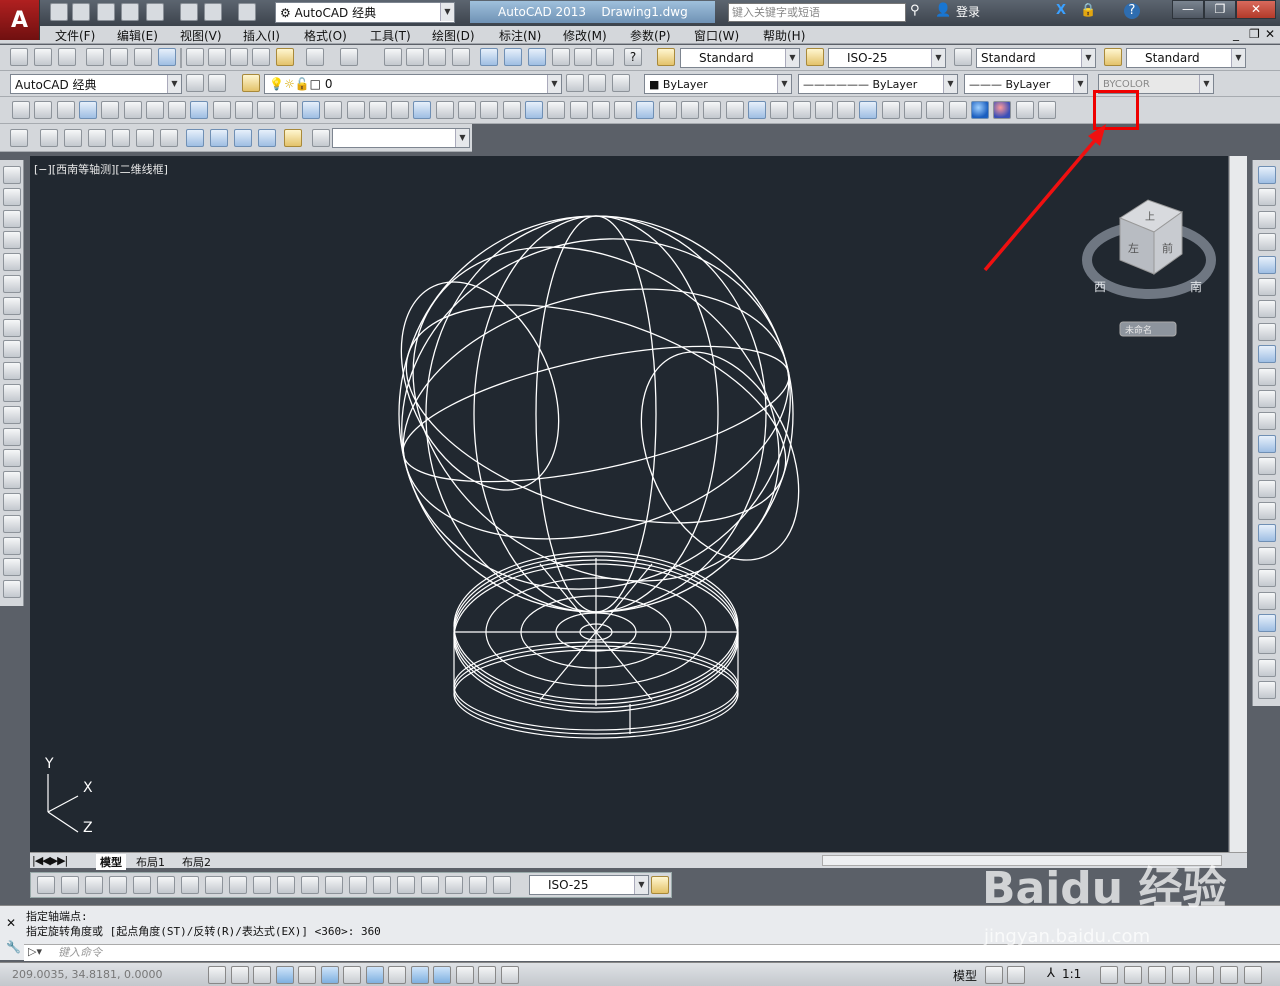  I want to click on multileader-style-dropdown: Standard ▼, so click(1186, 58).